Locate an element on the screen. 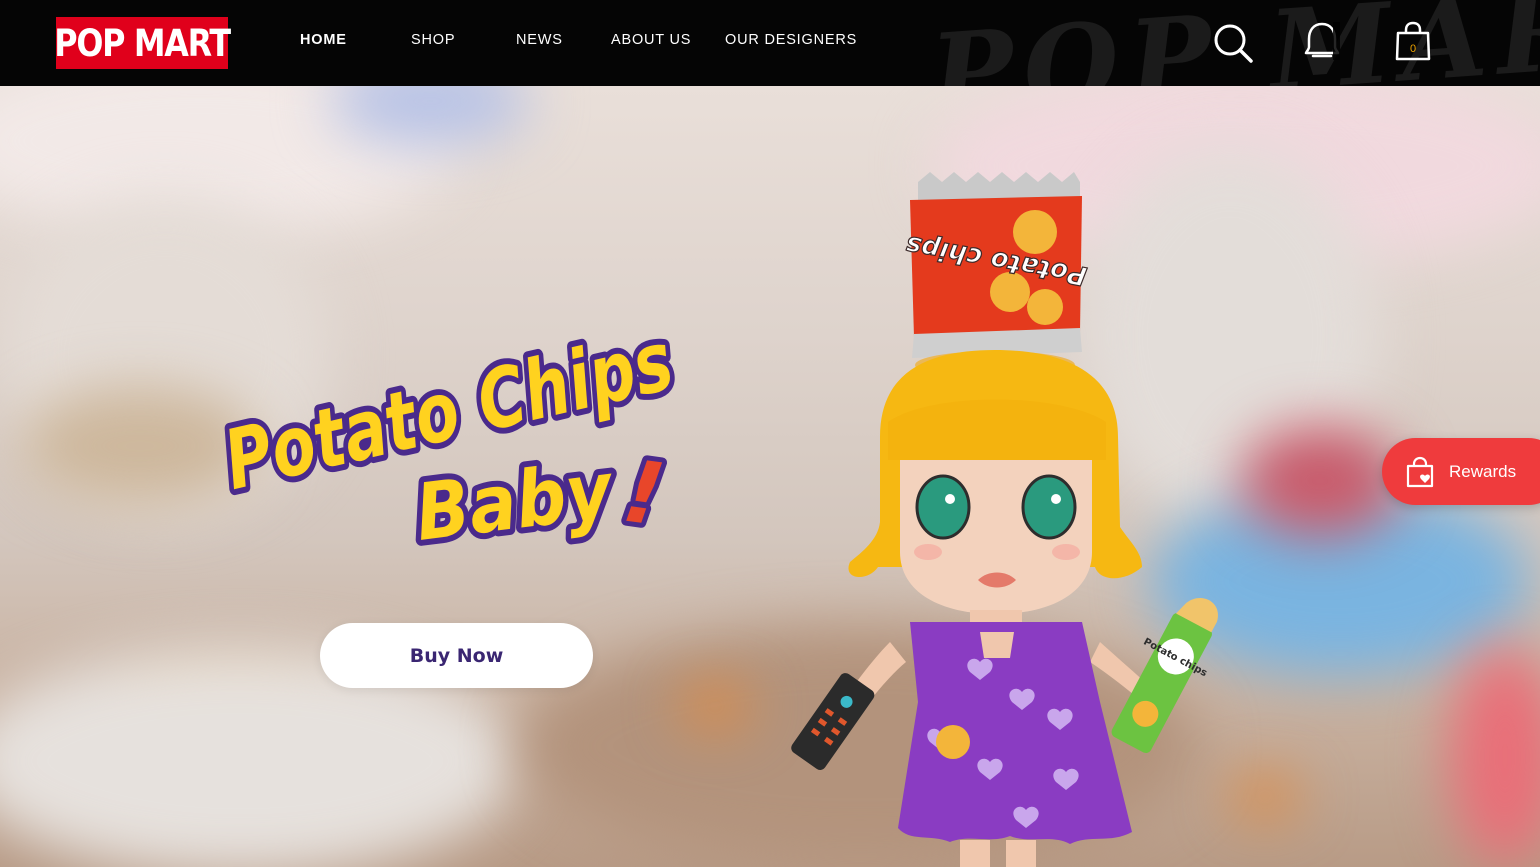 This screenshot has height=867, width=1540. nav-our-designers: OUR DESIGNERS is located at coordinates (791, 40).